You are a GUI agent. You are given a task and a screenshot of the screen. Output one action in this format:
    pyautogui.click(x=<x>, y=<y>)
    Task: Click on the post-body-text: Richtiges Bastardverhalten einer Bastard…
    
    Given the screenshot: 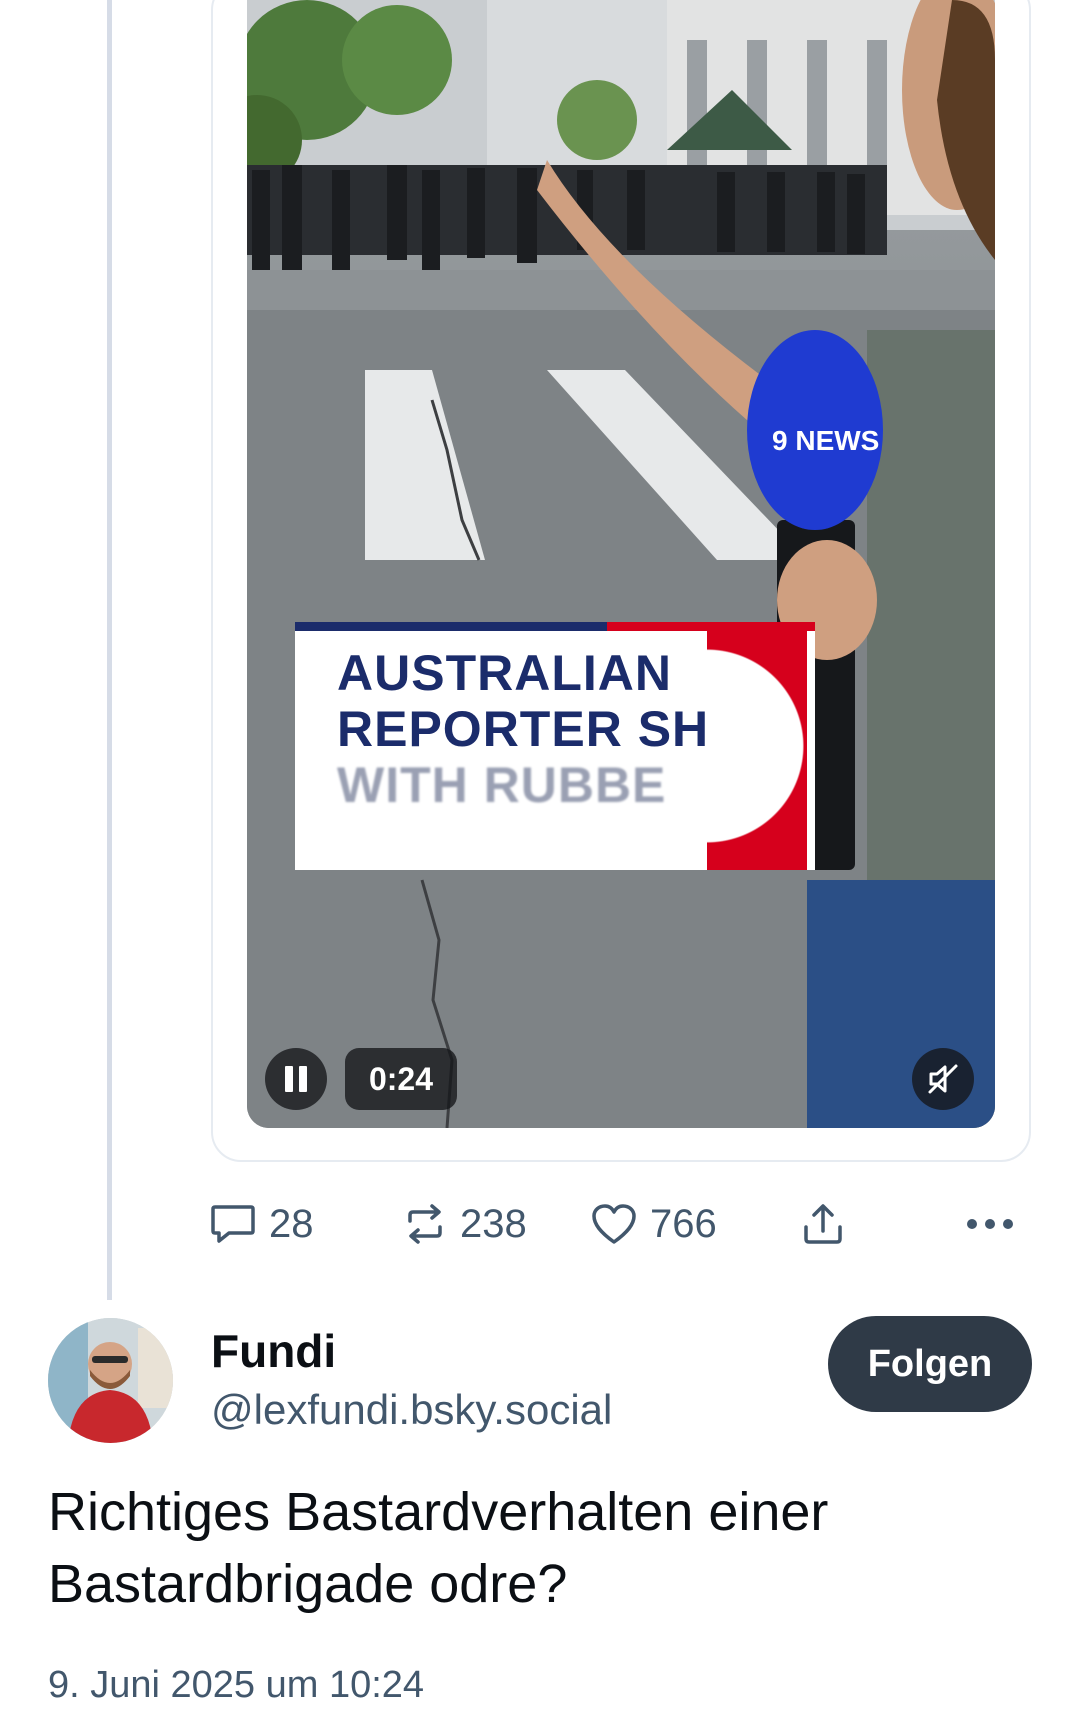 What is the action you would take?
    pyautogui.click(x=438, y=1548)
    